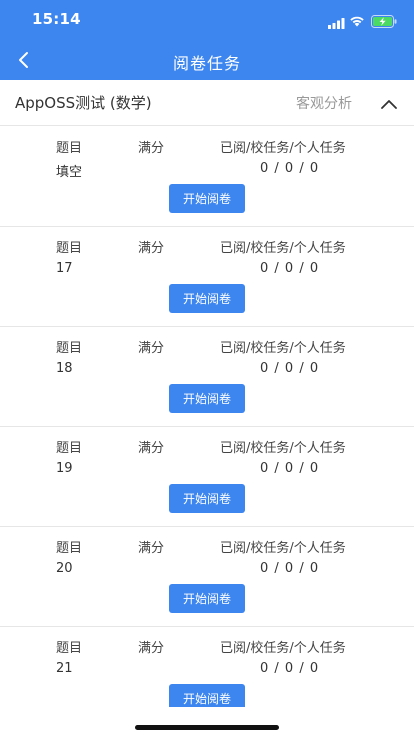  I want to click on exam-name: AppOSS测试 (数学), so click(83, 103).